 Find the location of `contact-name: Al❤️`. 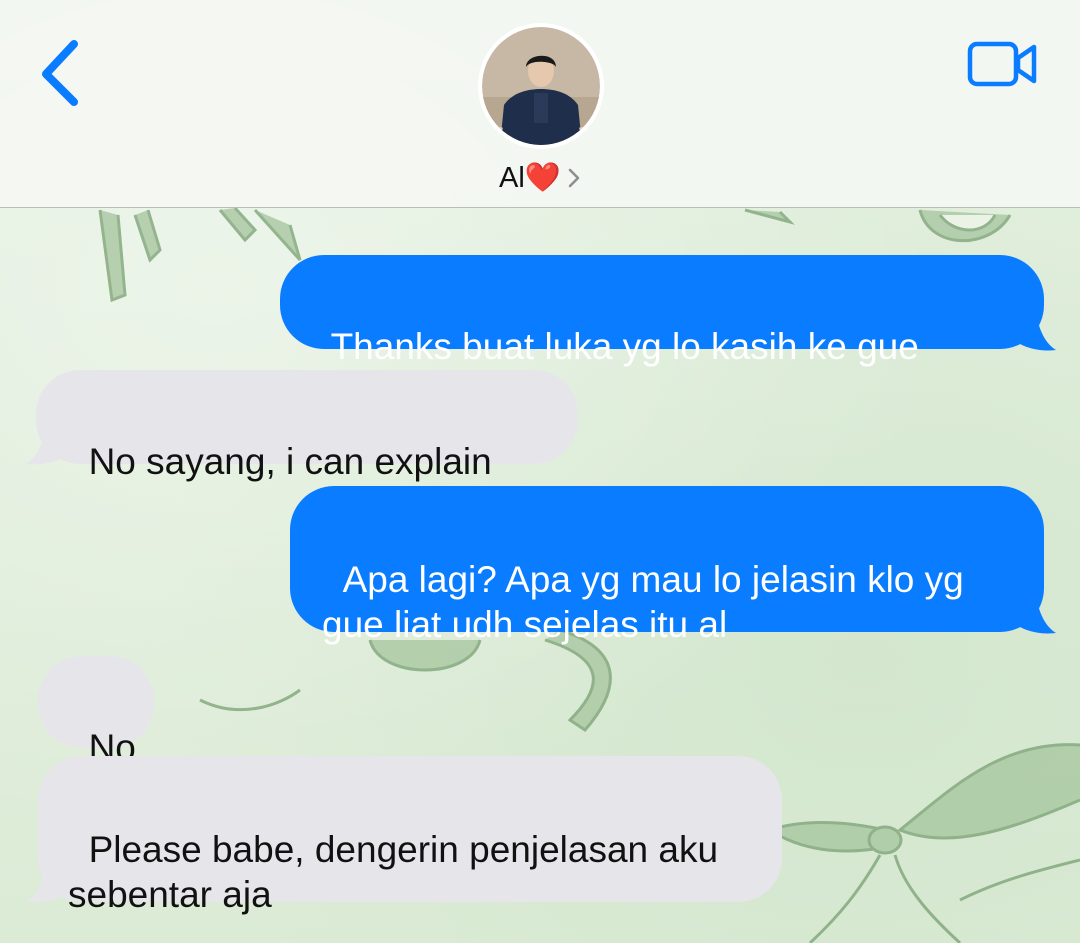

contact-name: Al❤️ is located at coordinates (530, 178).